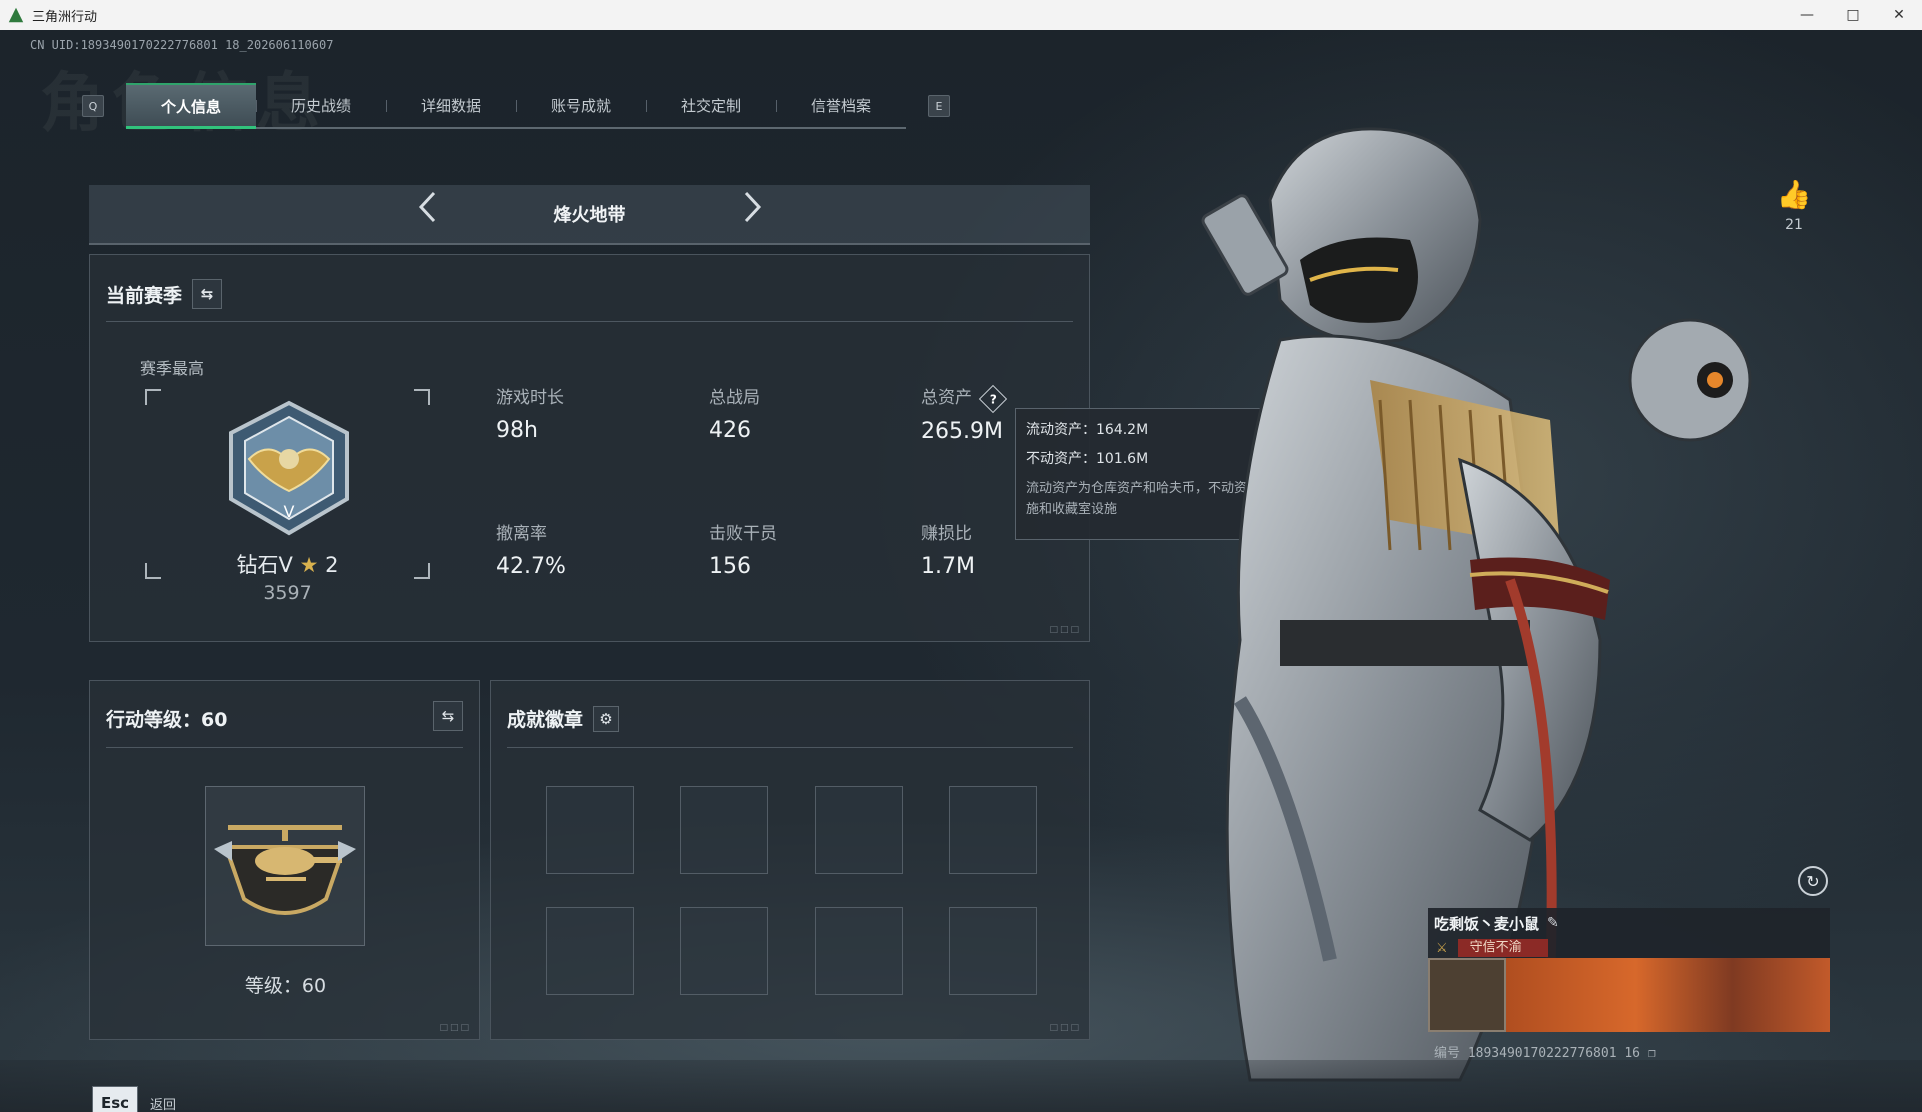 The height and width of the screenshot is (1112, 1922). I want to click on tab-detailed-data: 详细数据, so click(451, 105).